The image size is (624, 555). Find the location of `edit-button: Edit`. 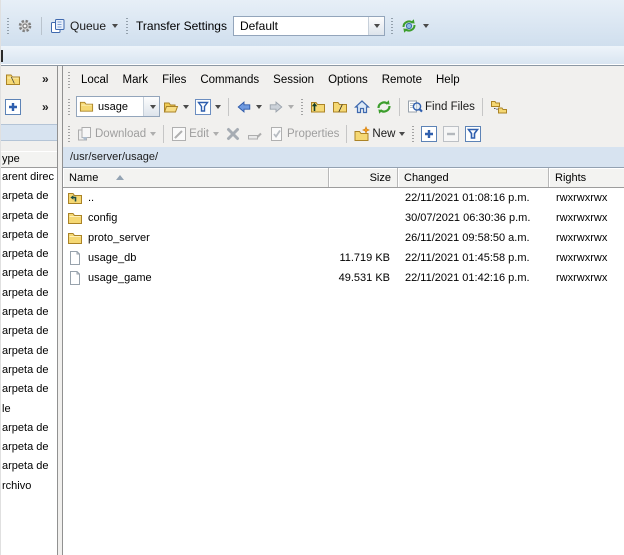

edit-button: Edit is located at coordinates (195, 134).